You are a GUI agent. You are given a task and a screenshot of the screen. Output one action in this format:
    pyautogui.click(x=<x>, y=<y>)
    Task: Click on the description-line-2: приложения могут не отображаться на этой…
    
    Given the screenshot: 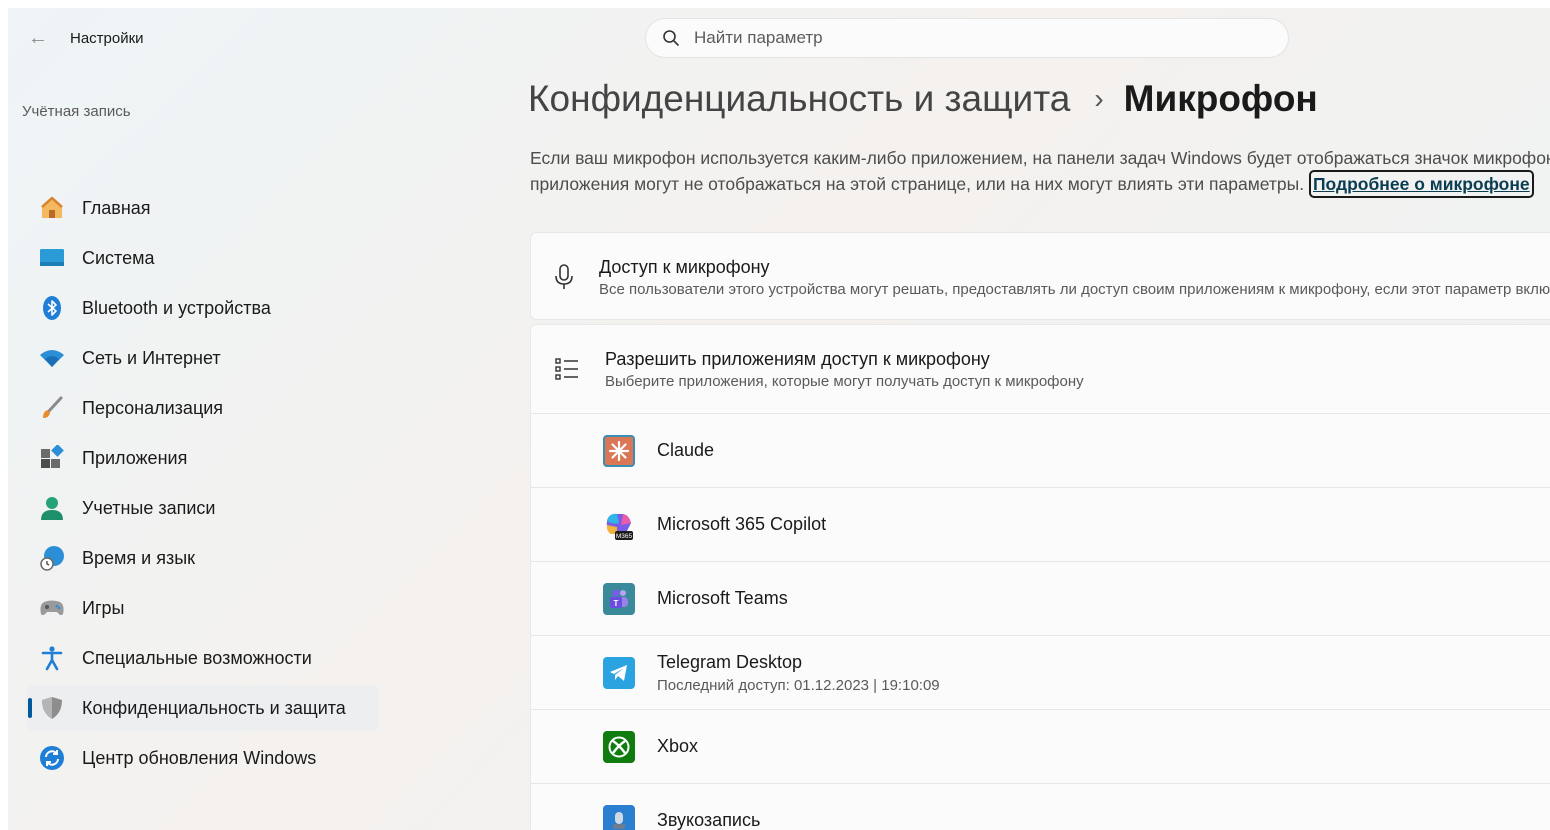 What is the action you would take?
    pyautogui.click(x=1040, y=184)
    